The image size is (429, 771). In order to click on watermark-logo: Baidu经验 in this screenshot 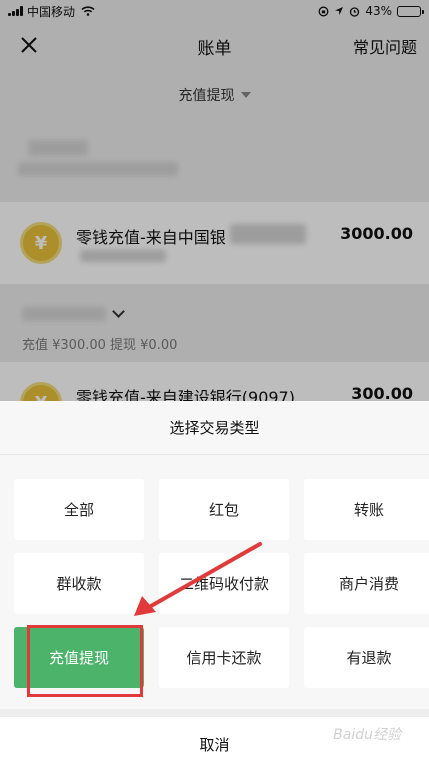, I will do `click(367, 735)`.